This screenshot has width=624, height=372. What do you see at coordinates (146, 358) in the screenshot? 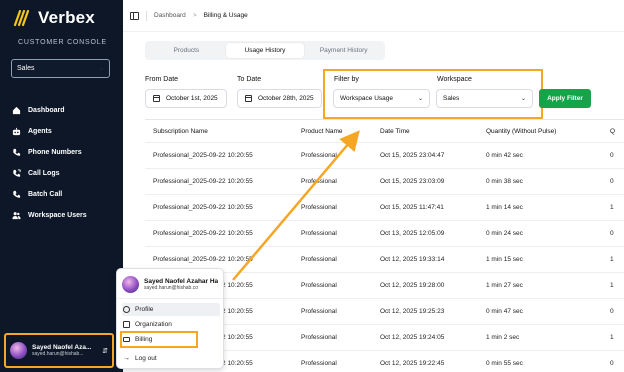
I see `menu-item-label: Log out` at bounding box center [146, 358].